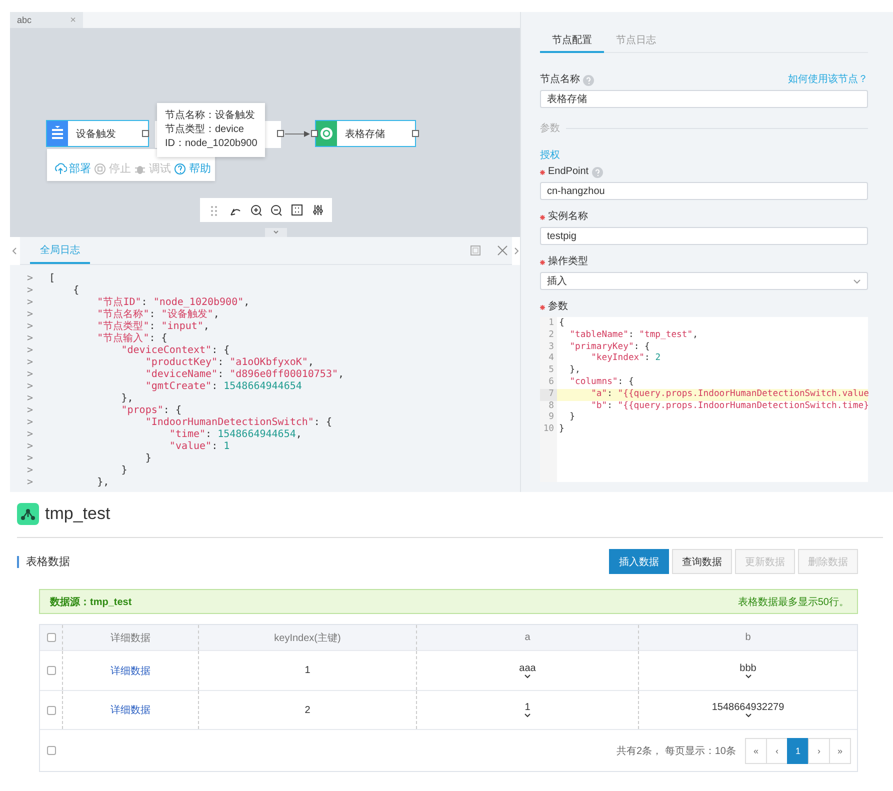  I want to click on field-label: 操作类型, so click(568, 262).